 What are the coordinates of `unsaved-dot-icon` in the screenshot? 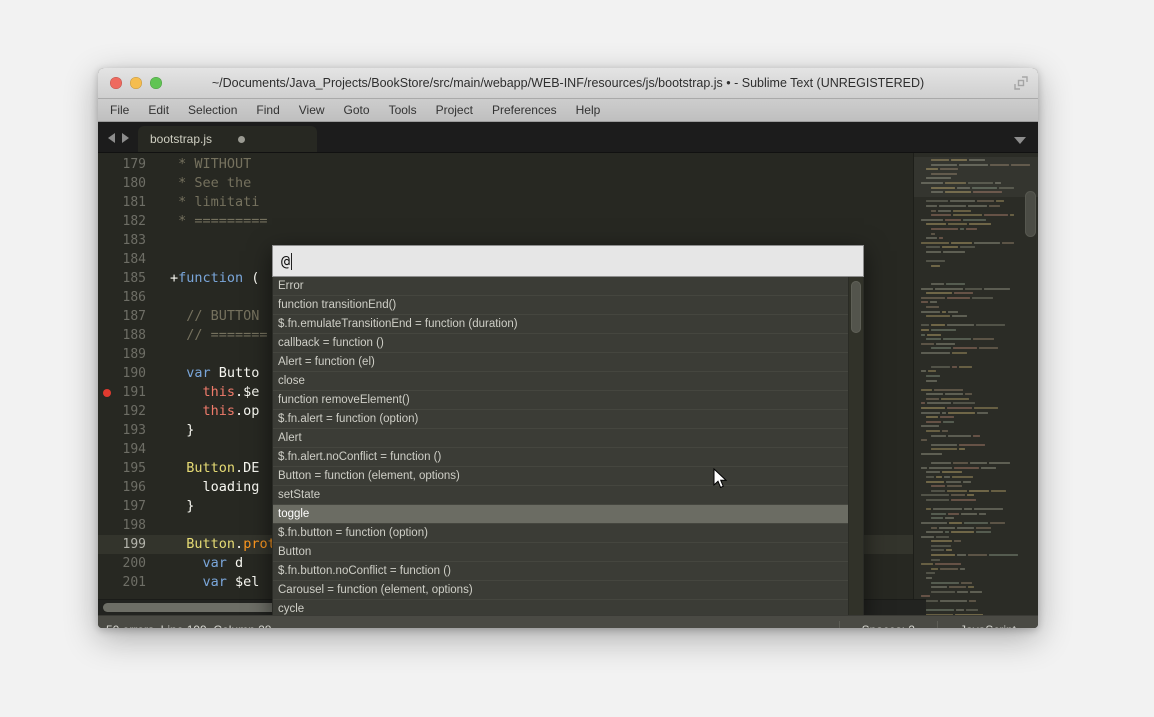 It's located at (242, 139).